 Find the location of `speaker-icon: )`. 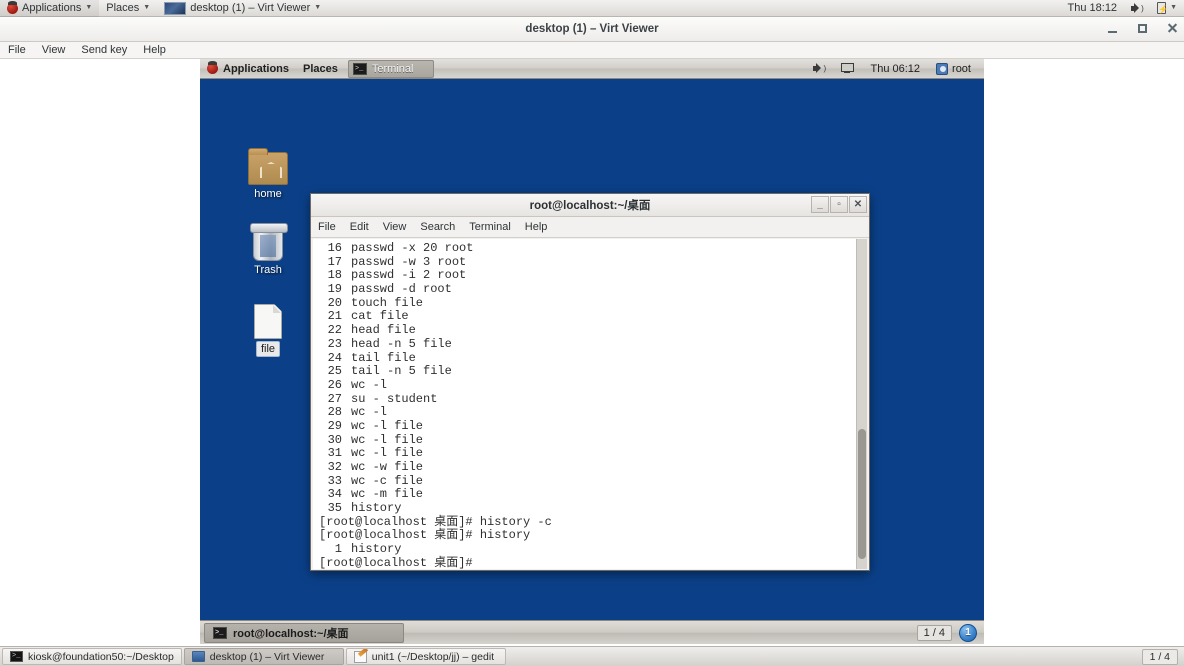

speaker-icon: ) is located at coordinates (819, 68).